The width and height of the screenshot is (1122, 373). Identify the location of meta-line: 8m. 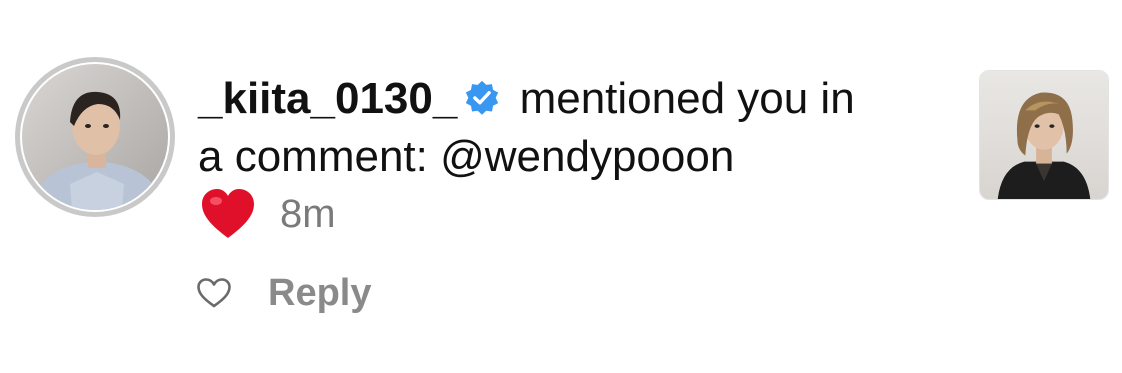
(268, 214).